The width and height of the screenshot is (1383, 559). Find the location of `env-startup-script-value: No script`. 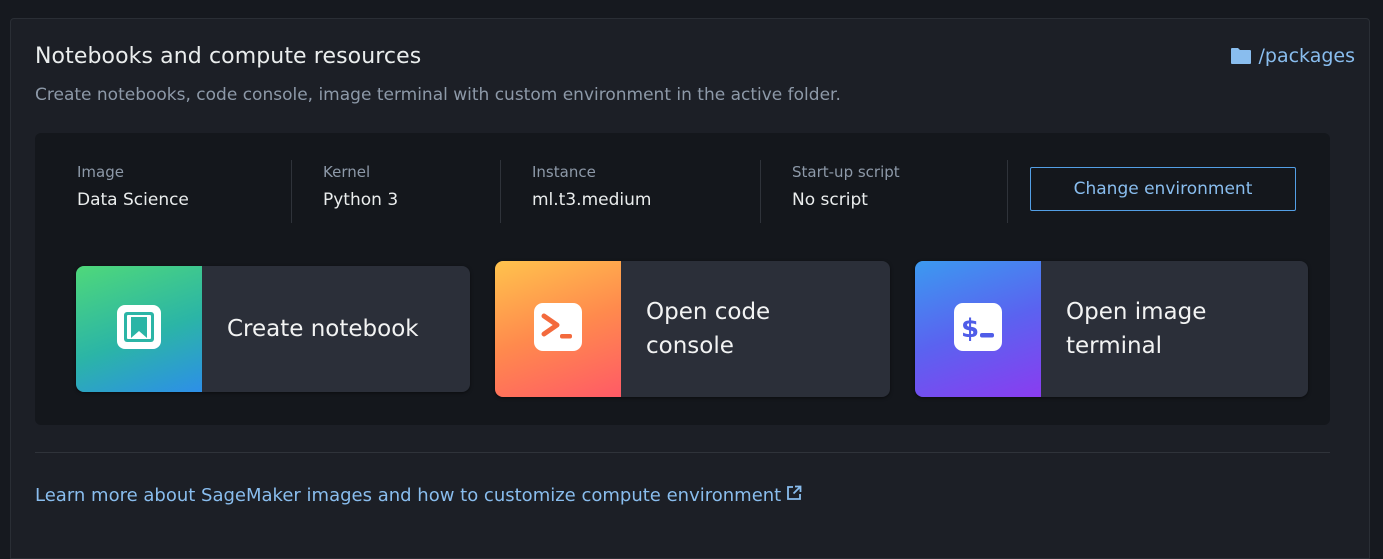

env-startup-script-value: No script is located at coordinates (830, 200).